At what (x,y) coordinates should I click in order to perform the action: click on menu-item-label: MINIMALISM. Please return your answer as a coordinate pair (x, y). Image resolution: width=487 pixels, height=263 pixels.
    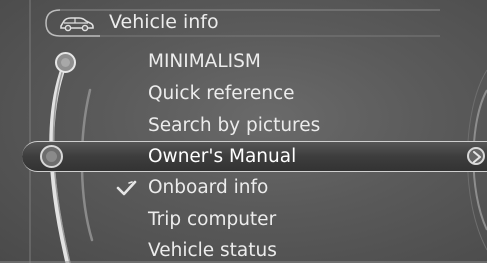
    Looking at the image, I should click on (204, 61).